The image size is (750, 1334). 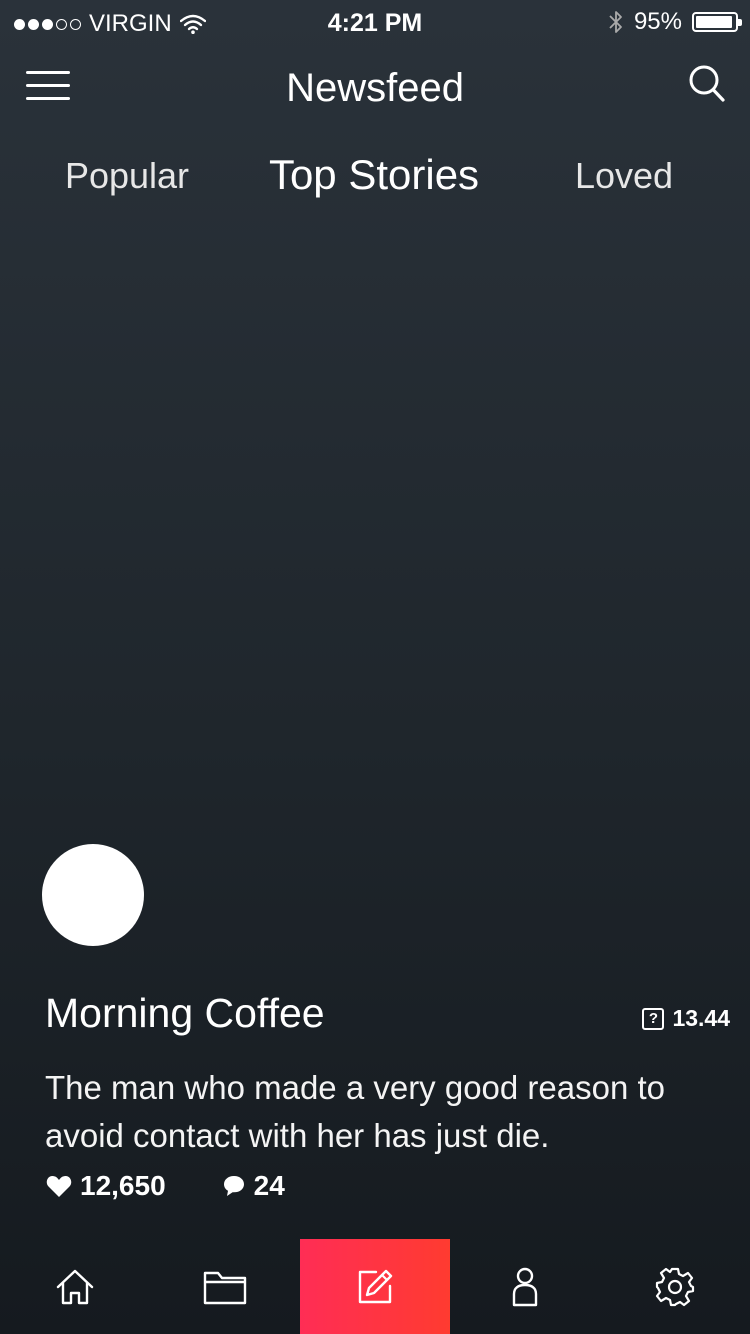 I want to click on bottom-tab-bar, so click(x=375, y=1286).